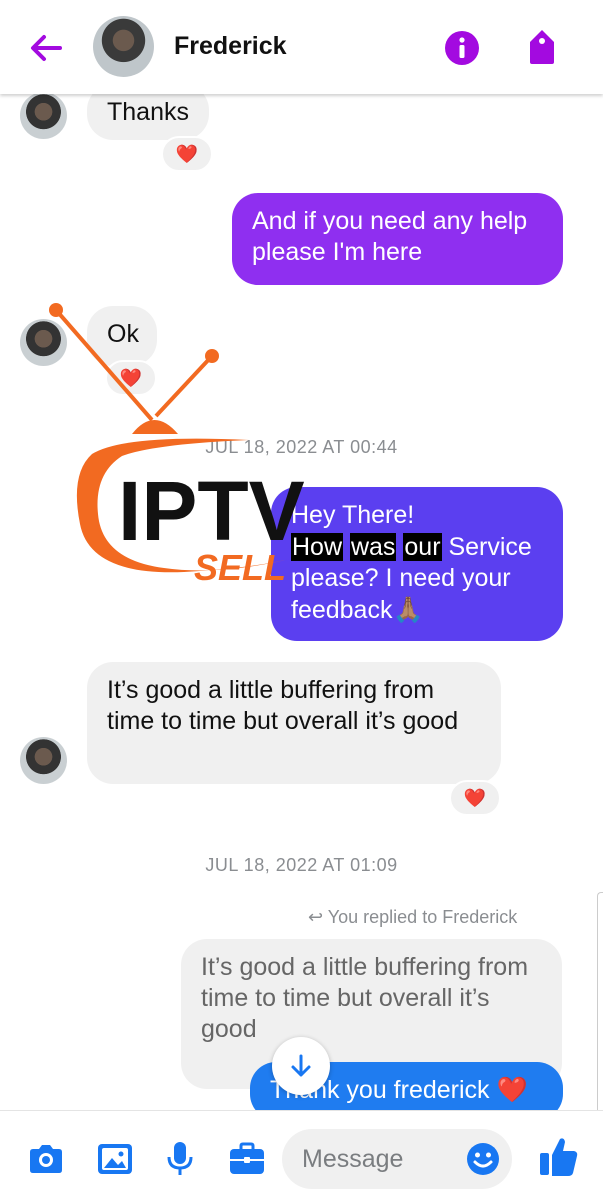  I want to click on timestamp: JUL 18, 2022 AT 01:09, so click(301, 865).